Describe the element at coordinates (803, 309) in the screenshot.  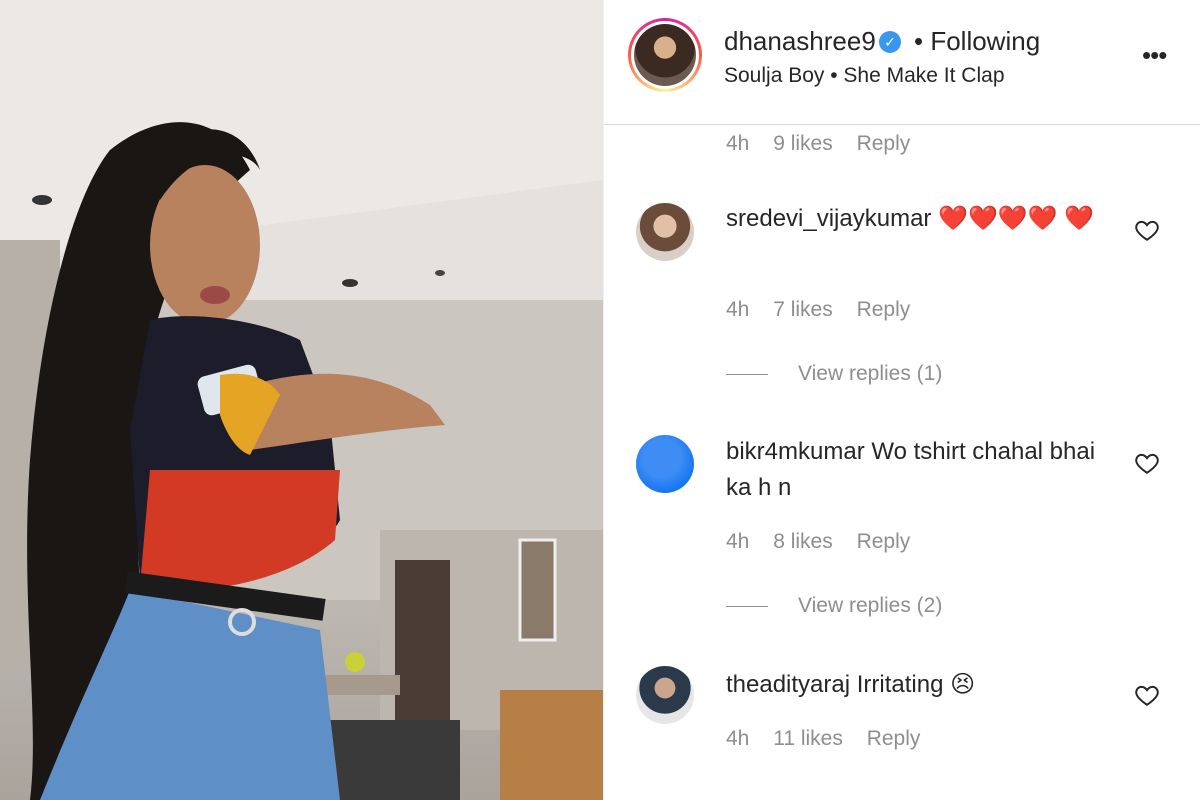
I see `comment-likes: 7 likes` at that location.